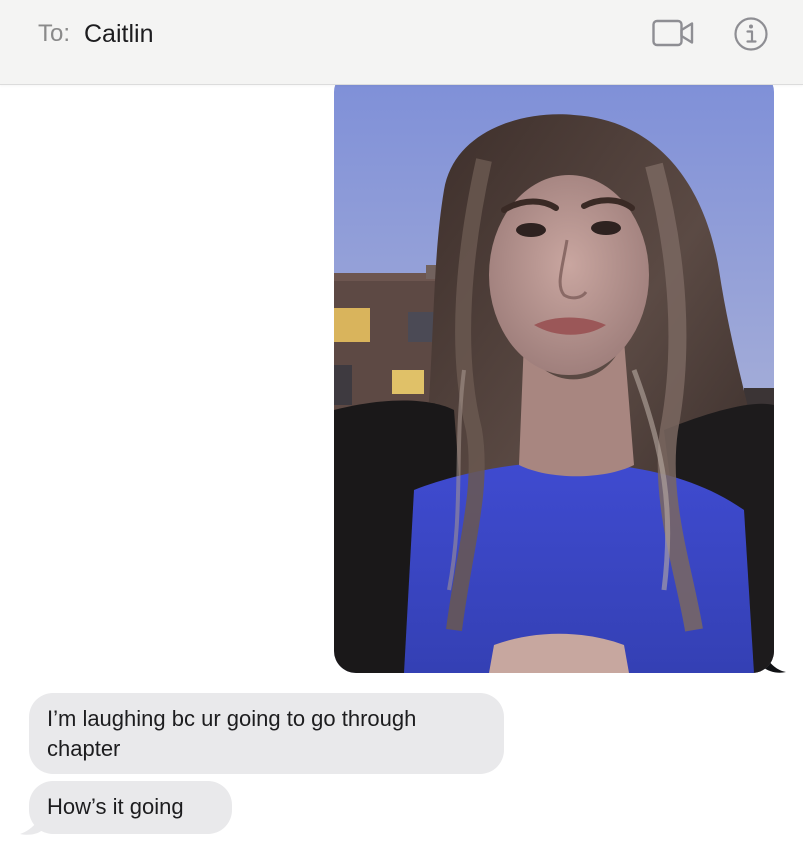  I want to click on facetime-button, so click(673, 33).